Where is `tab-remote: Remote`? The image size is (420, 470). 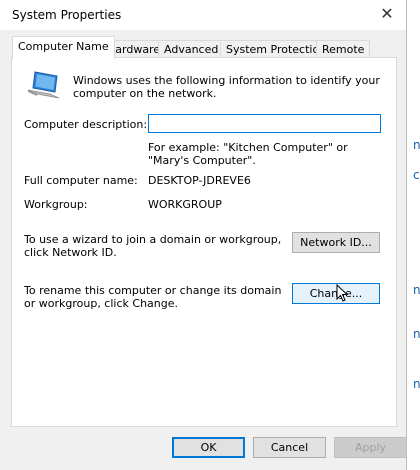
tab-remote: Remote is located at coordinates (343, 49).